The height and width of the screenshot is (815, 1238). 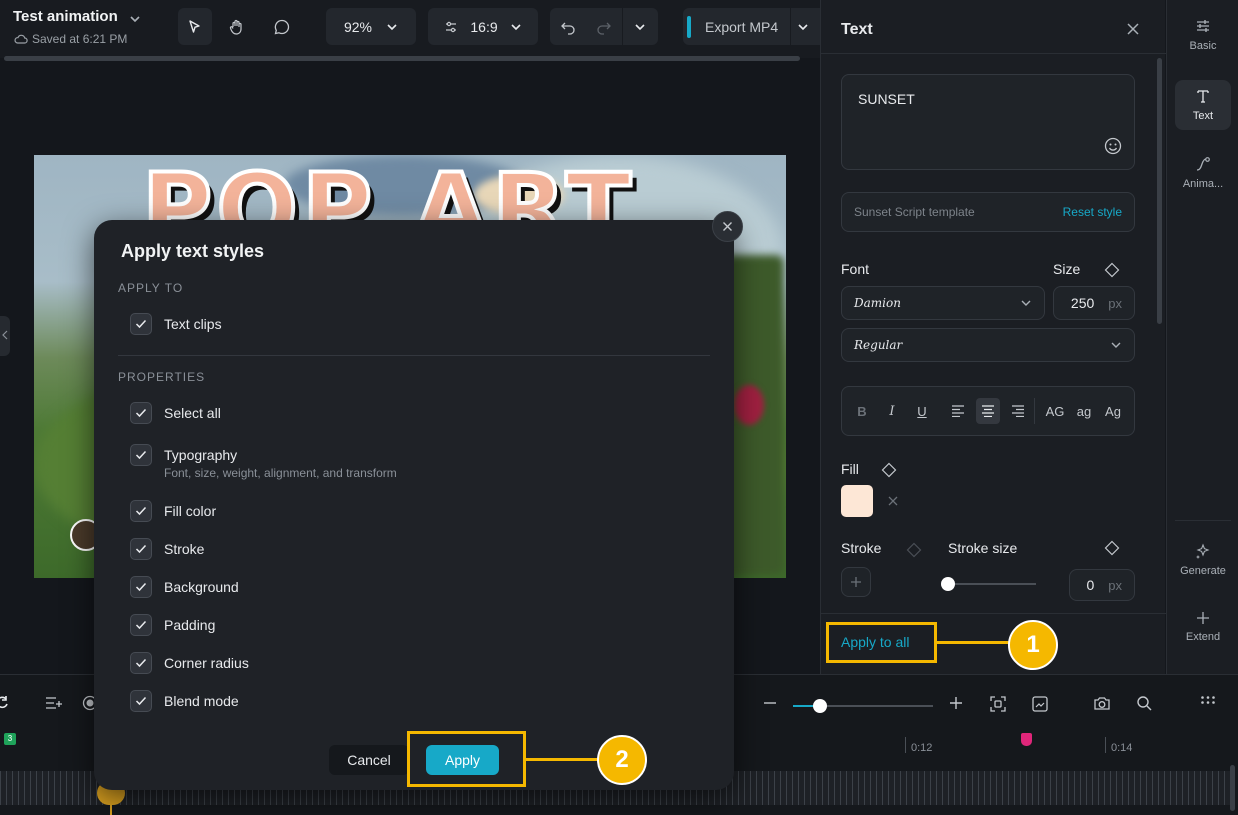 What do you see at coordinates (1026, 739) in the screenshot?
I see `marker-icon` at bounding box center [1026, 739].